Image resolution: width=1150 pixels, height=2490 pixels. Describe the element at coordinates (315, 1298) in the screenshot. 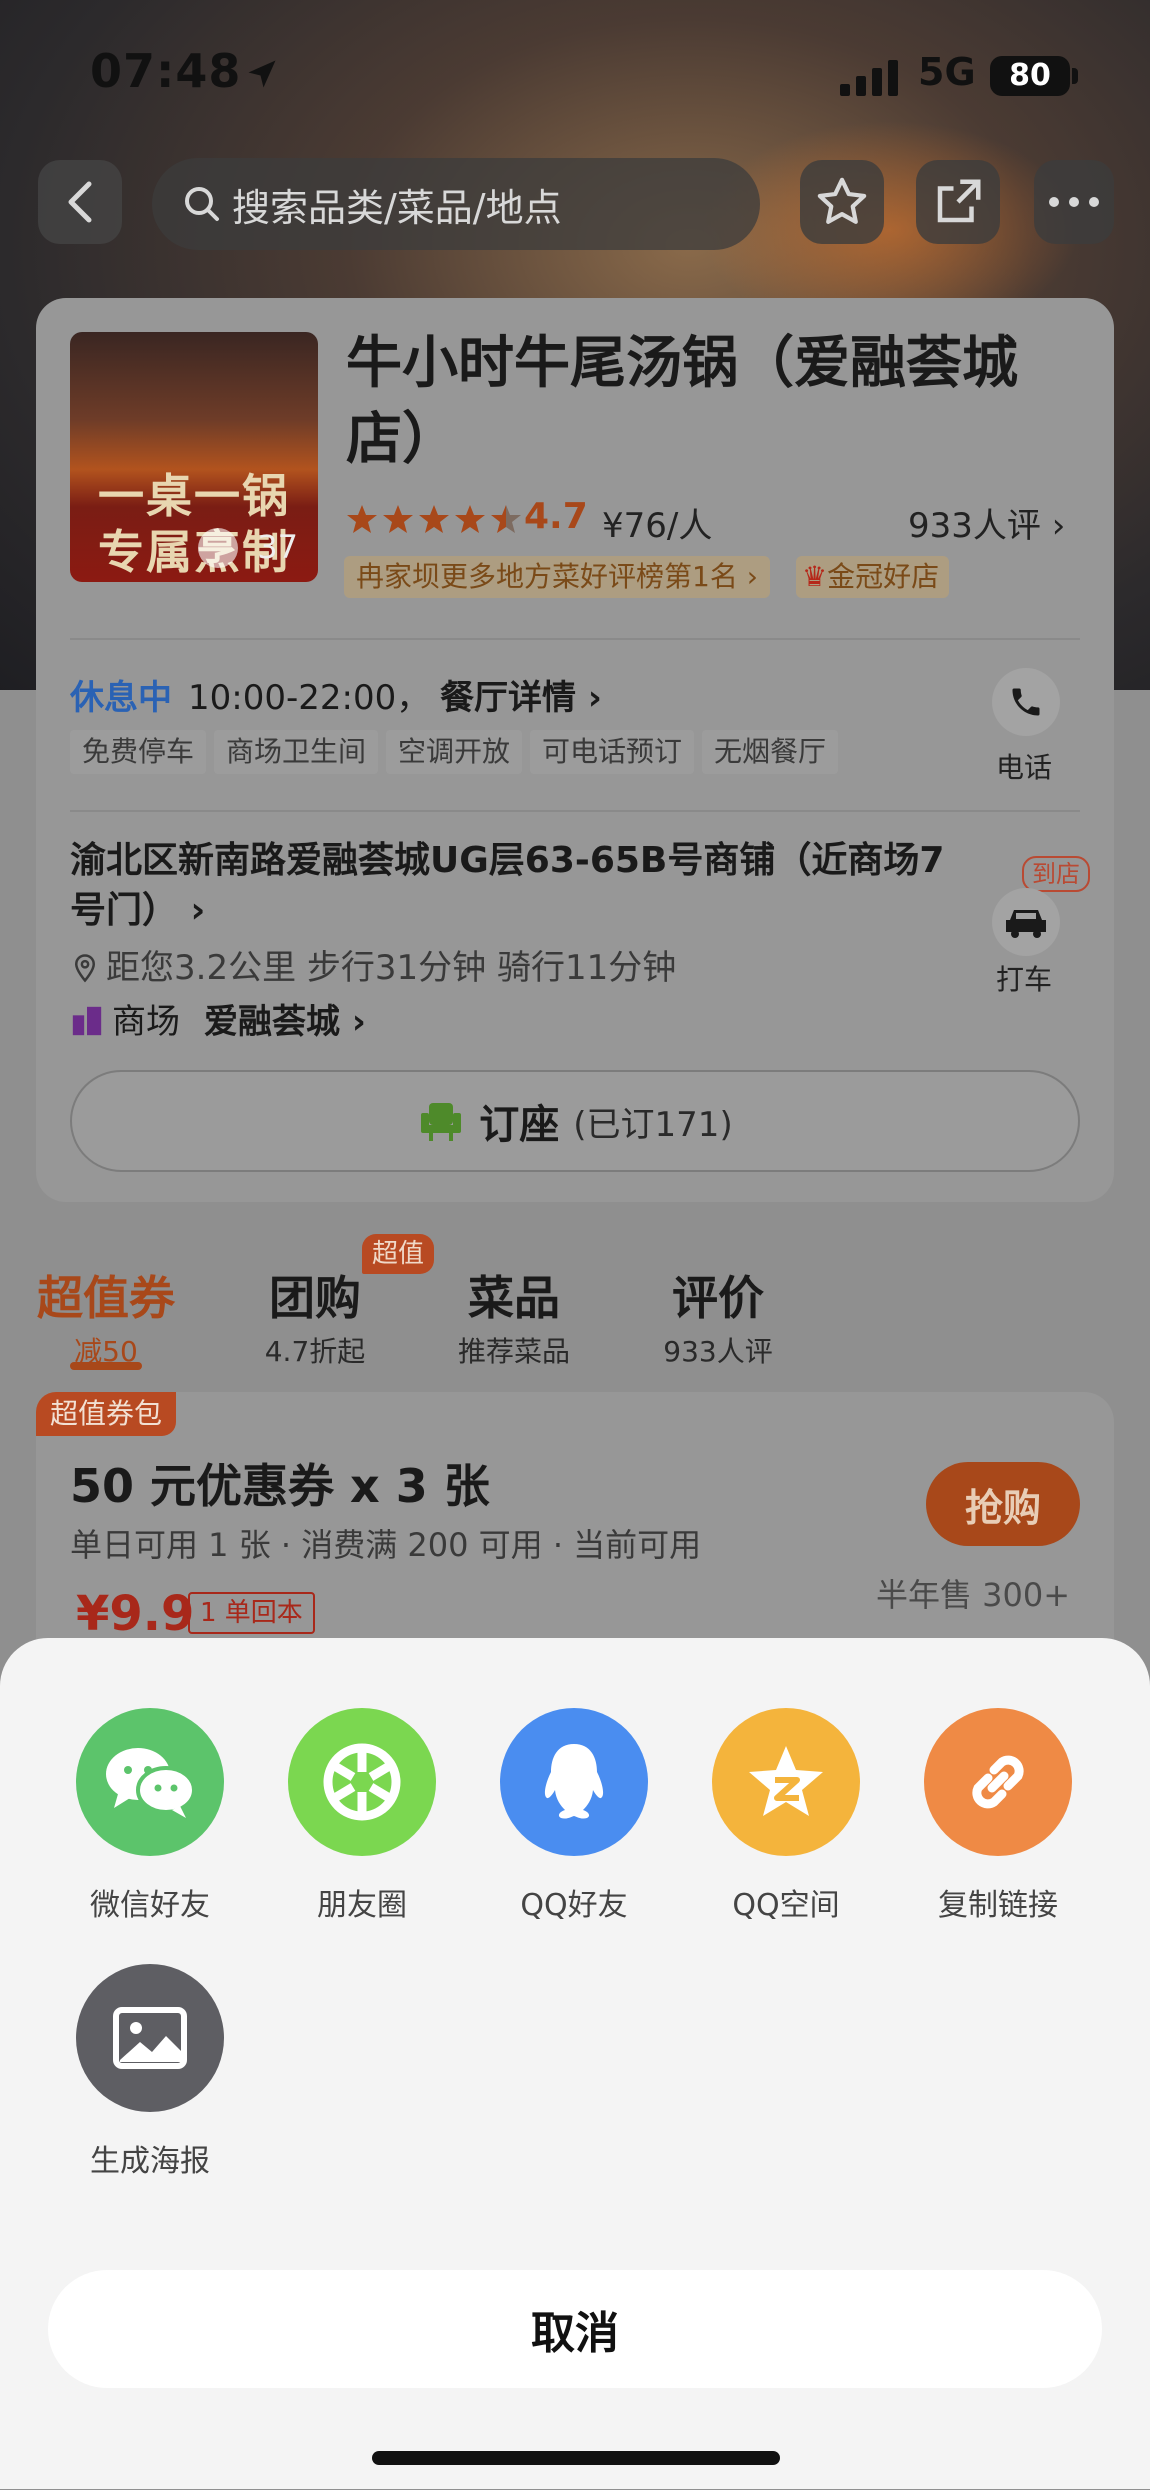

I see `tab-title: 团购` at that location.